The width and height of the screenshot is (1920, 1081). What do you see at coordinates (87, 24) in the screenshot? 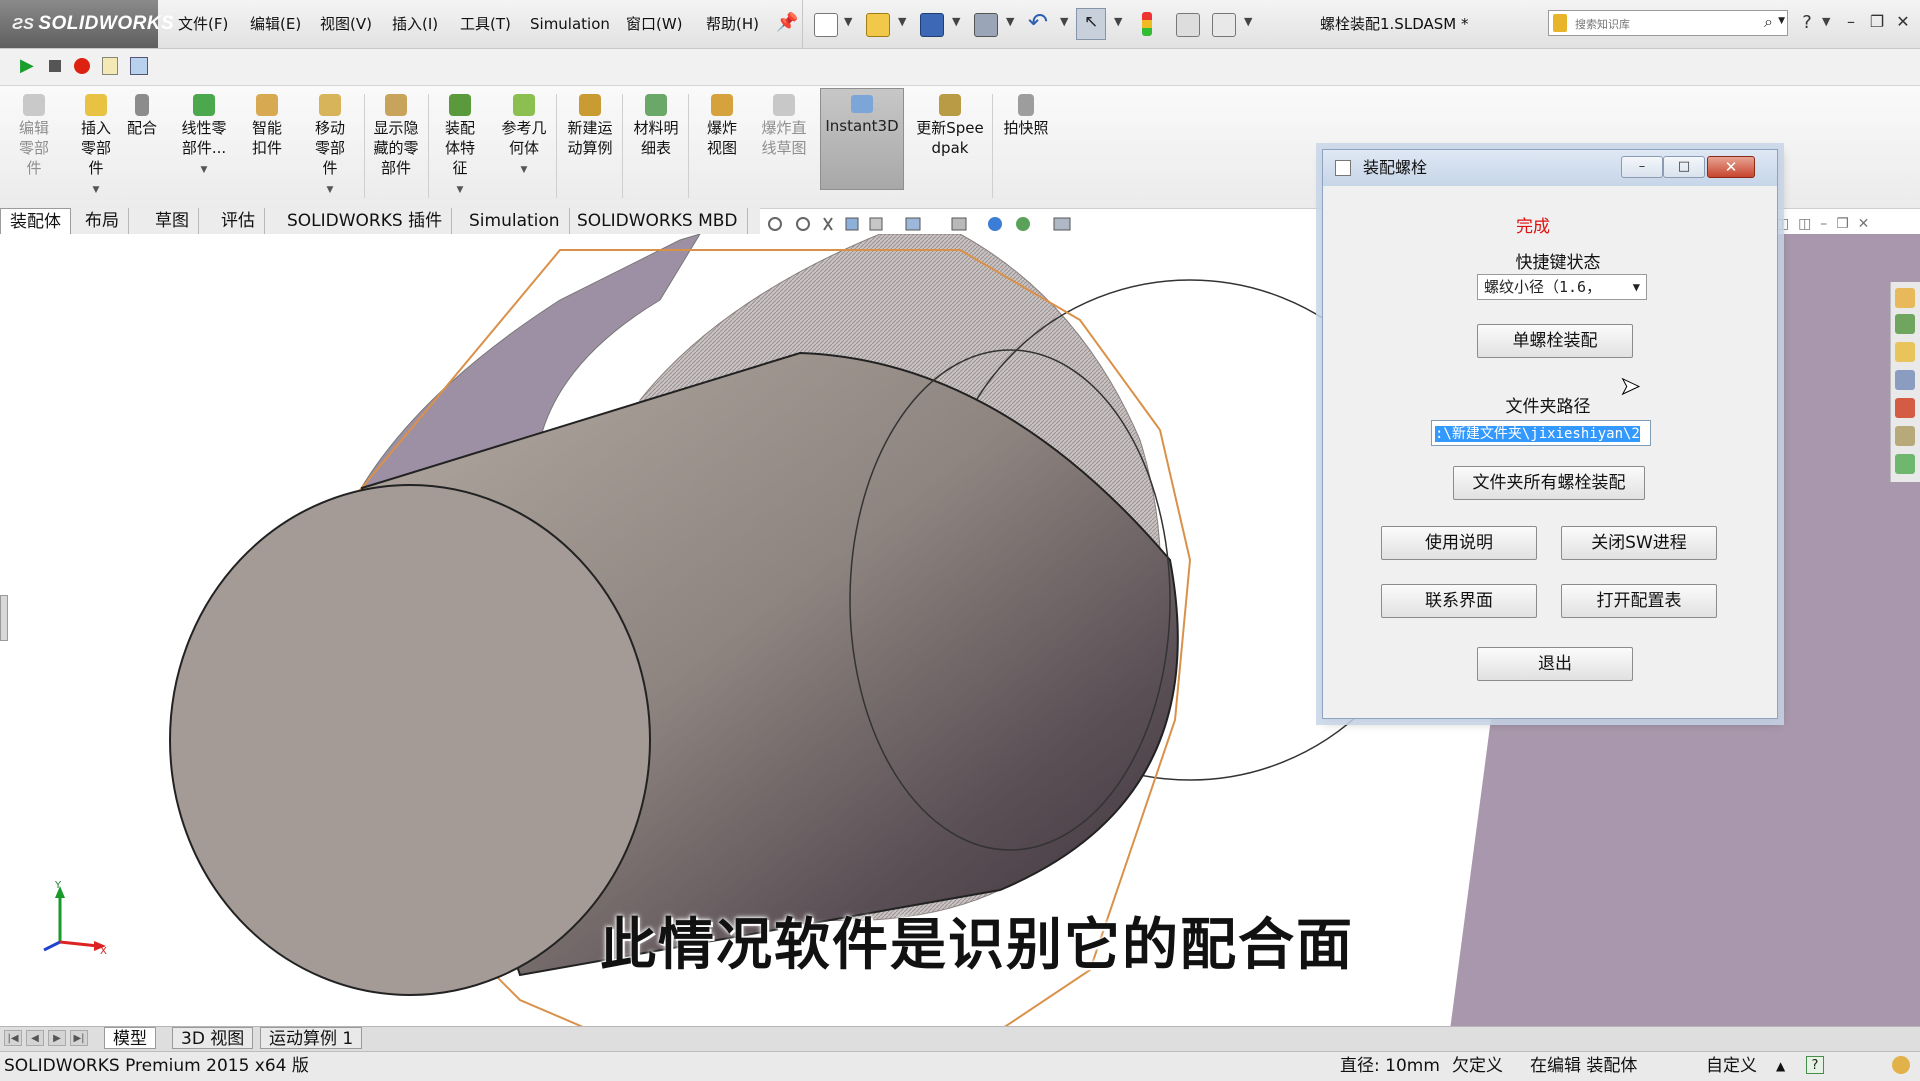
I see `solidworks-logo: ƧS SOLIDWORKS` at bounding box center [87, 24].